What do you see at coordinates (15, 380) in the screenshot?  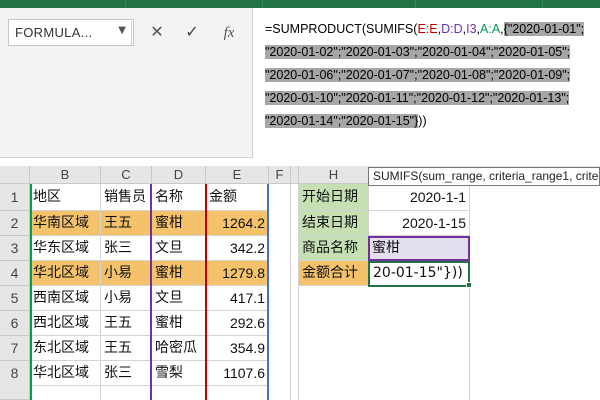 I see `row-header-8: 8` at bounding box center [15, 380].